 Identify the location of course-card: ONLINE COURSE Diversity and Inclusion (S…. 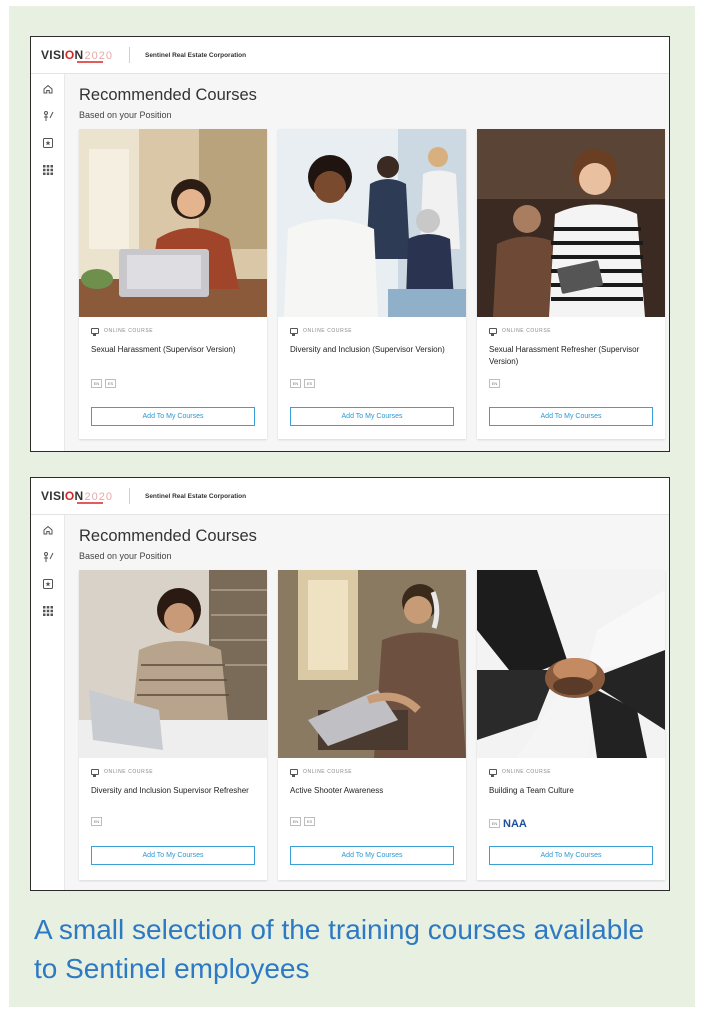
(372, 284).